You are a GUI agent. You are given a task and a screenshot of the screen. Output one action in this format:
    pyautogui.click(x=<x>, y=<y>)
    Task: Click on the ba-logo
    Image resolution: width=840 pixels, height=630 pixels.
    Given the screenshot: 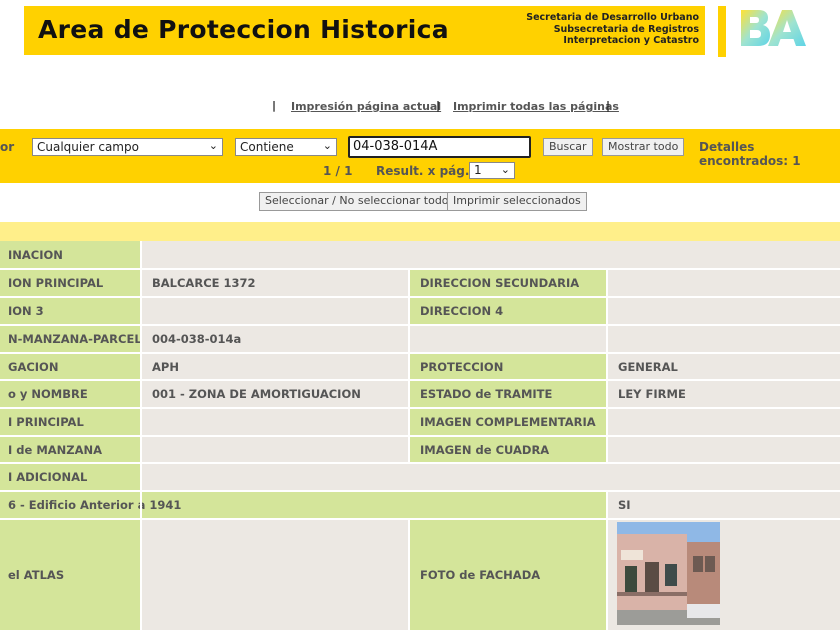 What is the action you would take?
    pyautogui.click(x=773, y=28)
    